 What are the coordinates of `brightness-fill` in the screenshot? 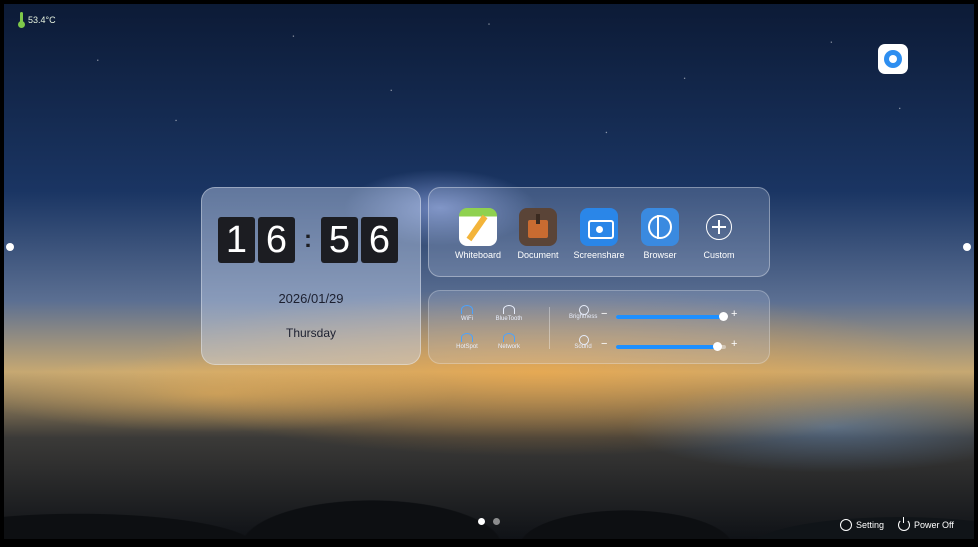 It's located at (670, 317).